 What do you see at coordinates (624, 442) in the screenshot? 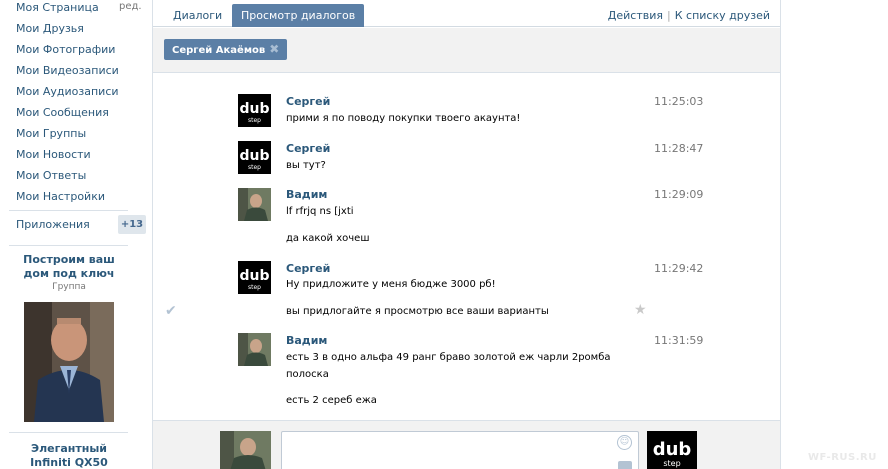
I see `smile-icon: ☺` at bounding box center [624, 442].